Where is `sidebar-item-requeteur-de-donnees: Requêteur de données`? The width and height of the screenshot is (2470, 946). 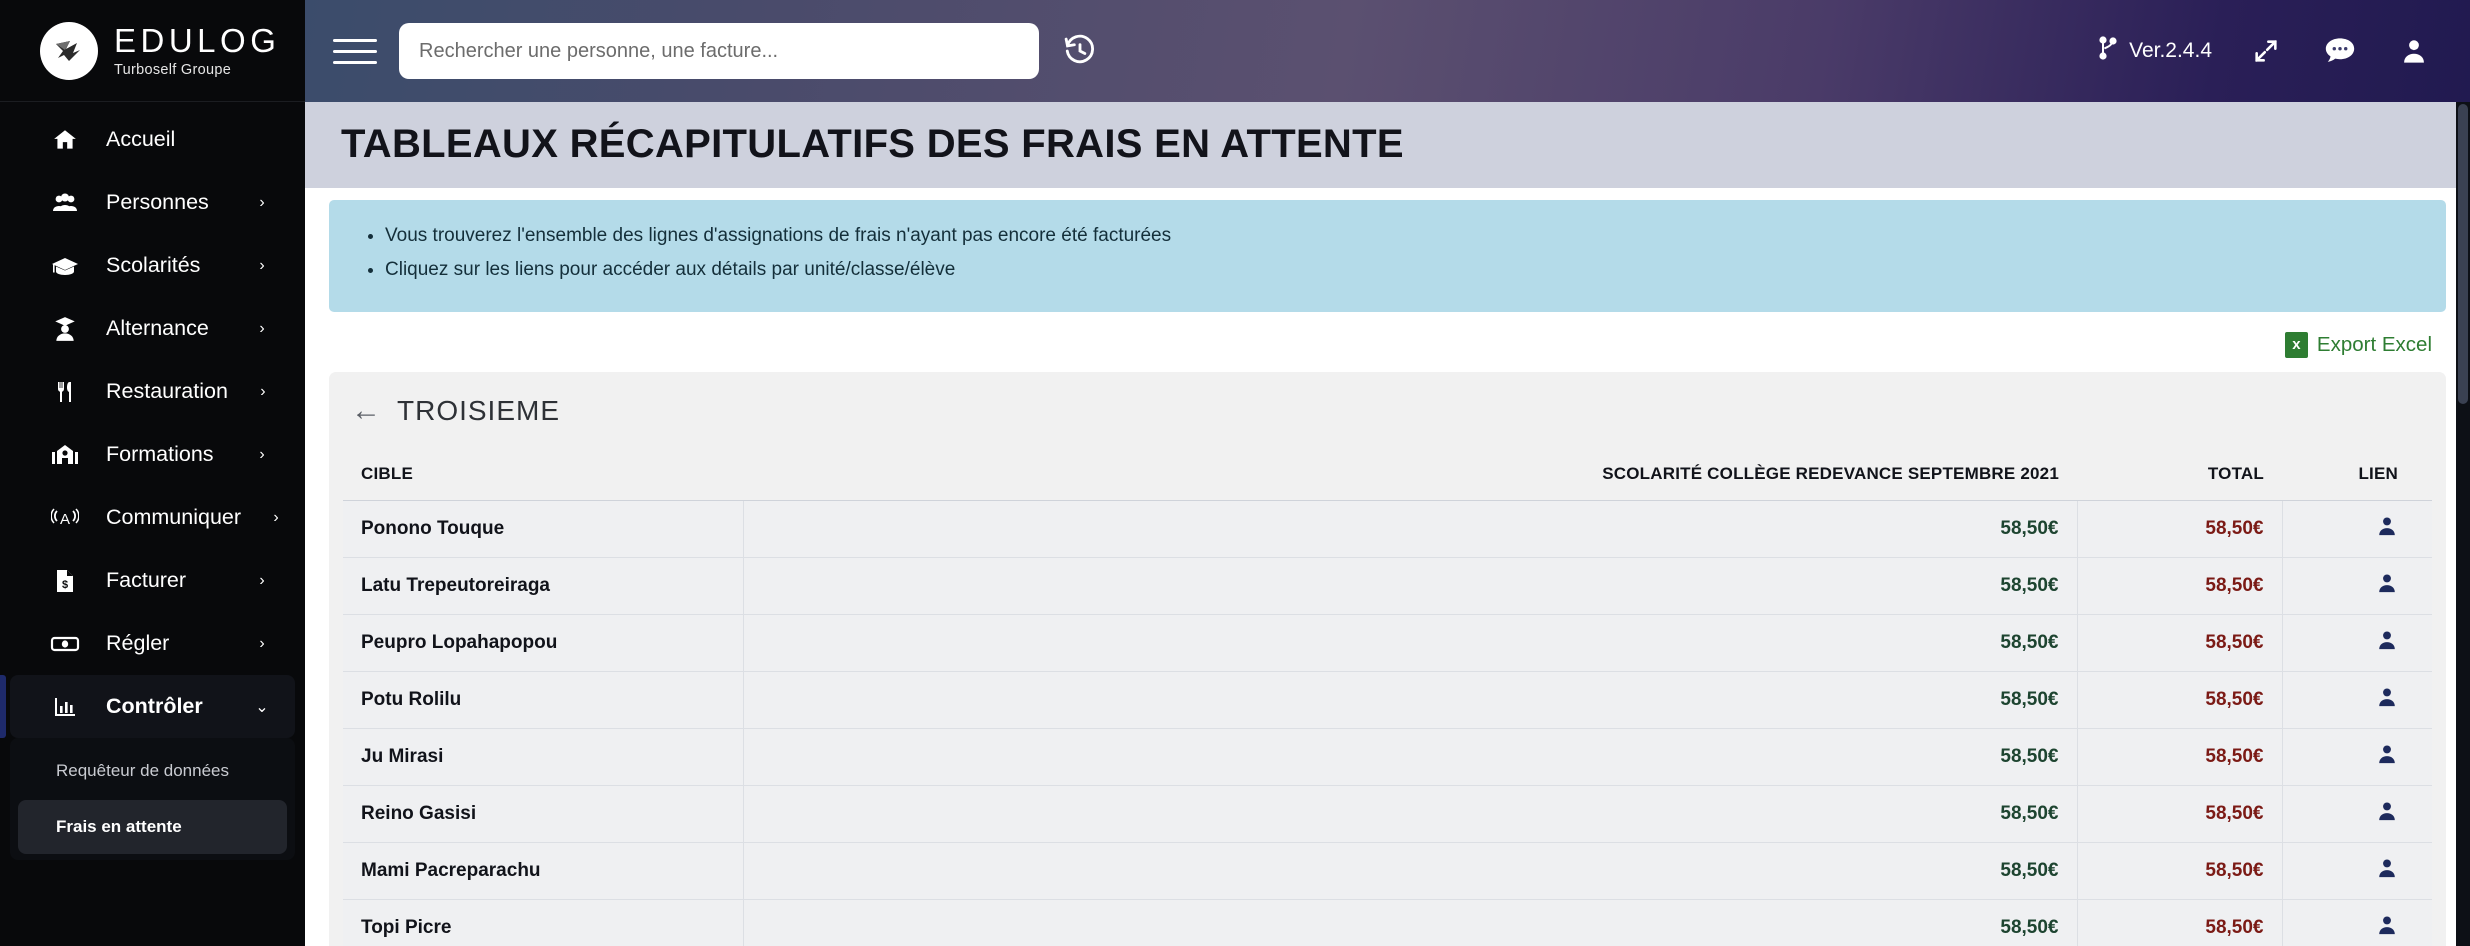
sidebar-item-requeteur-de-donnees: Requêteur de données is located at coordinates (152, 771).